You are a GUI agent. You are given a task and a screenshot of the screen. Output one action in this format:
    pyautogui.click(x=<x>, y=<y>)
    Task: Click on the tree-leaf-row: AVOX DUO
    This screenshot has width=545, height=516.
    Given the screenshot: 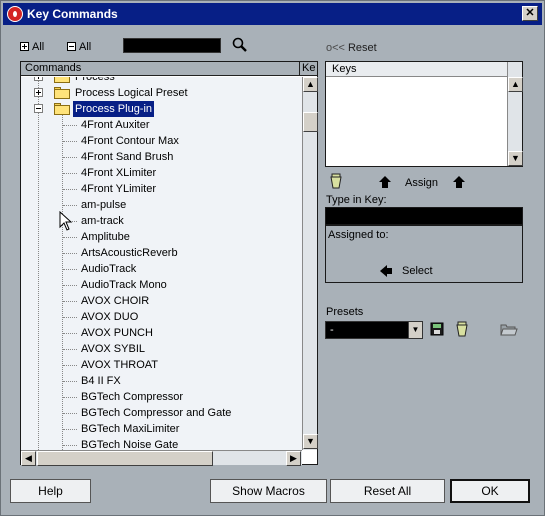 What is the action you would take?
    pyautogui.click(x=161, y=317)
    